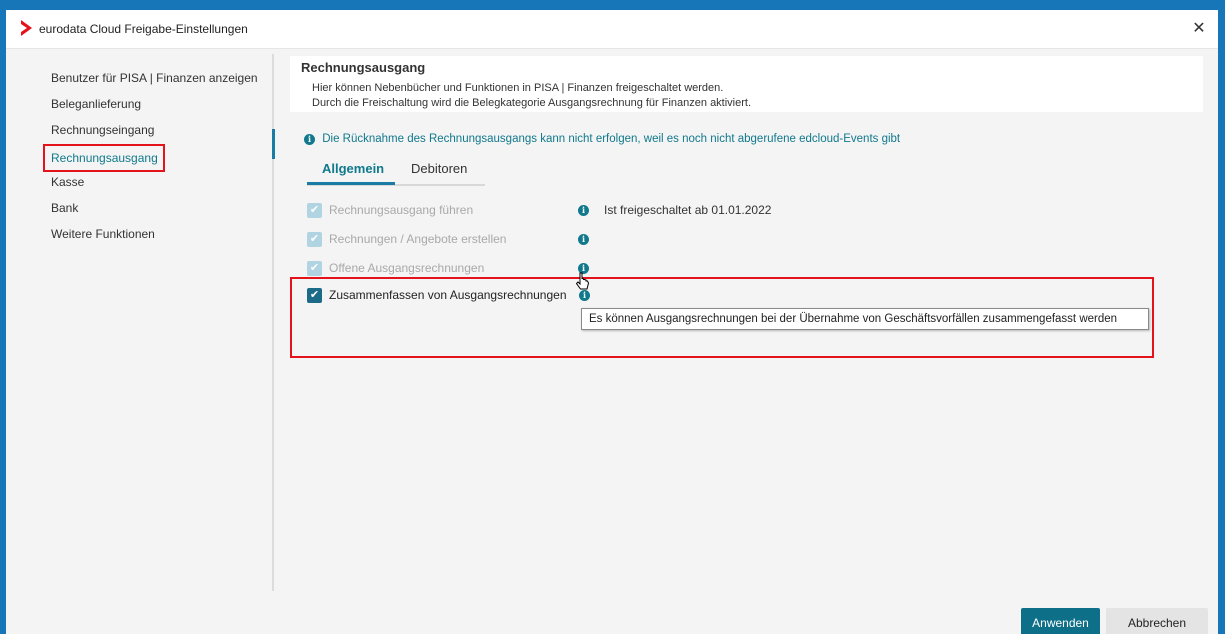 The image size is (1225, 634). I want to click on sidebar-item-bank: Bank, so click(64, 208).